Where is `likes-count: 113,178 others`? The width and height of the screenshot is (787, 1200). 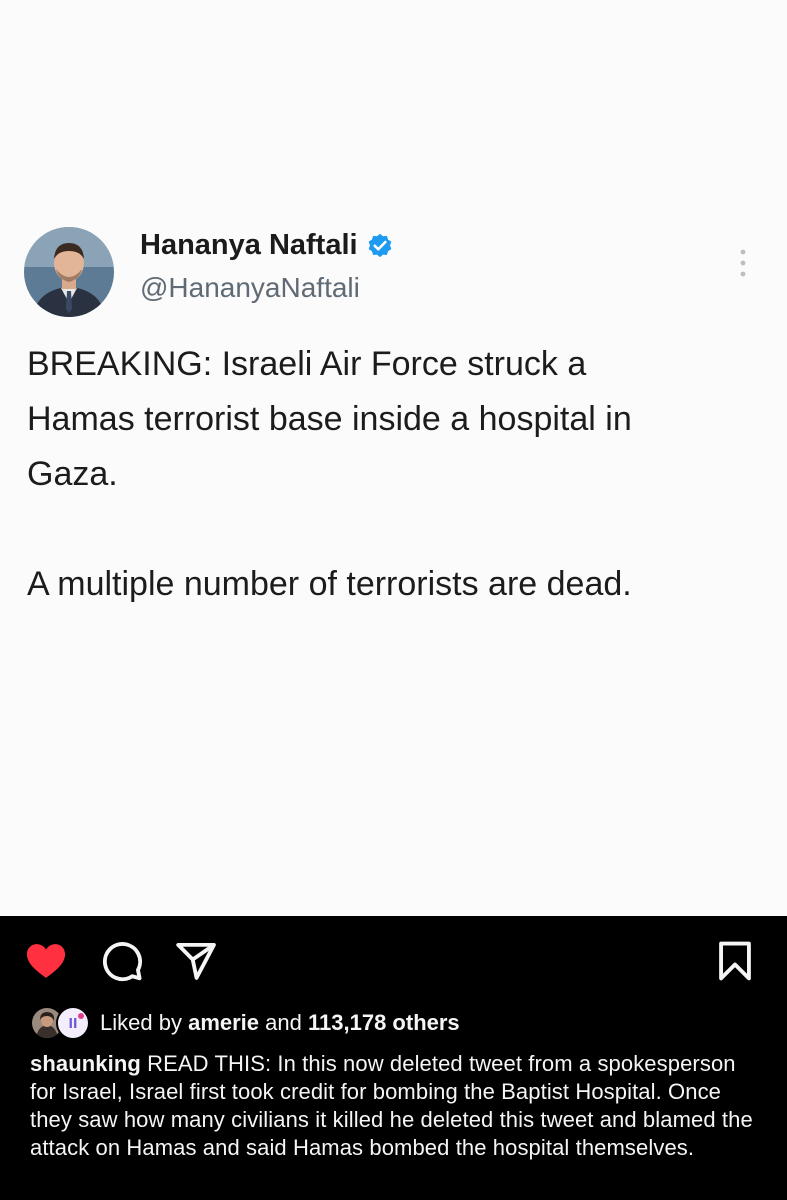 likes-count: 113,178 others is located at coordinates (384, 1023).